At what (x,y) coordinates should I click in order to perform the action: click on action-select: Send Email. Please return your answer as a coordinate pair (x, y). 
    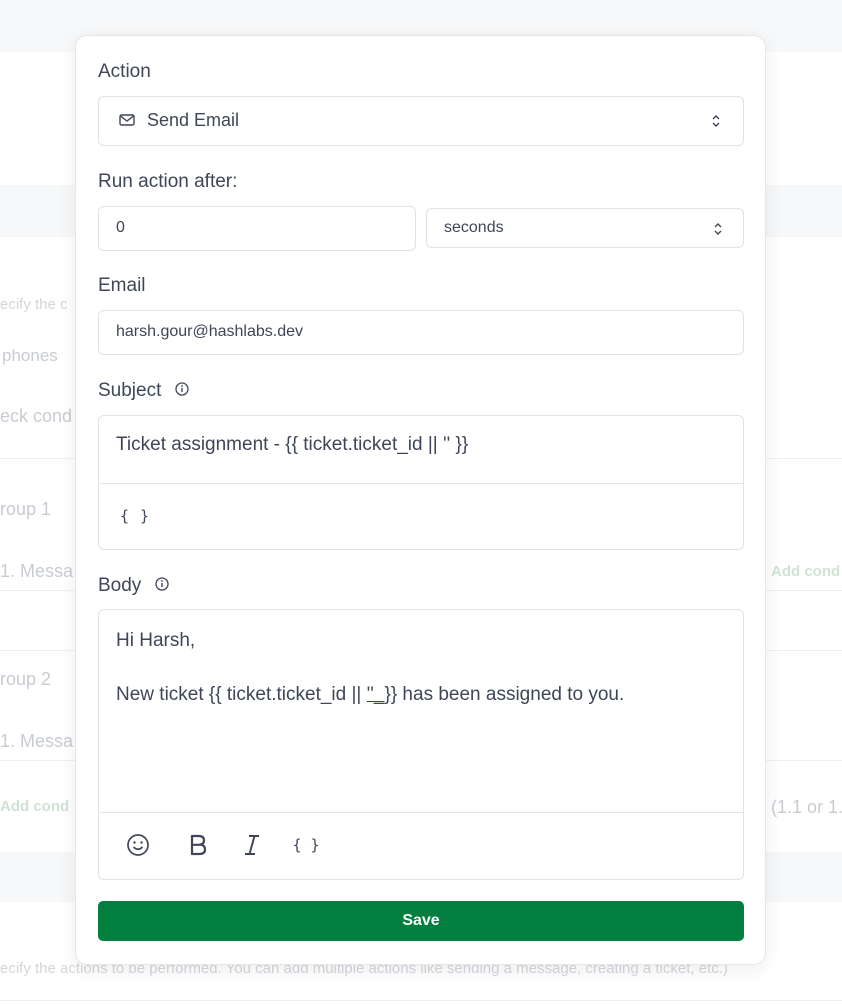
    Looking at the image, I should click on (421, 121).